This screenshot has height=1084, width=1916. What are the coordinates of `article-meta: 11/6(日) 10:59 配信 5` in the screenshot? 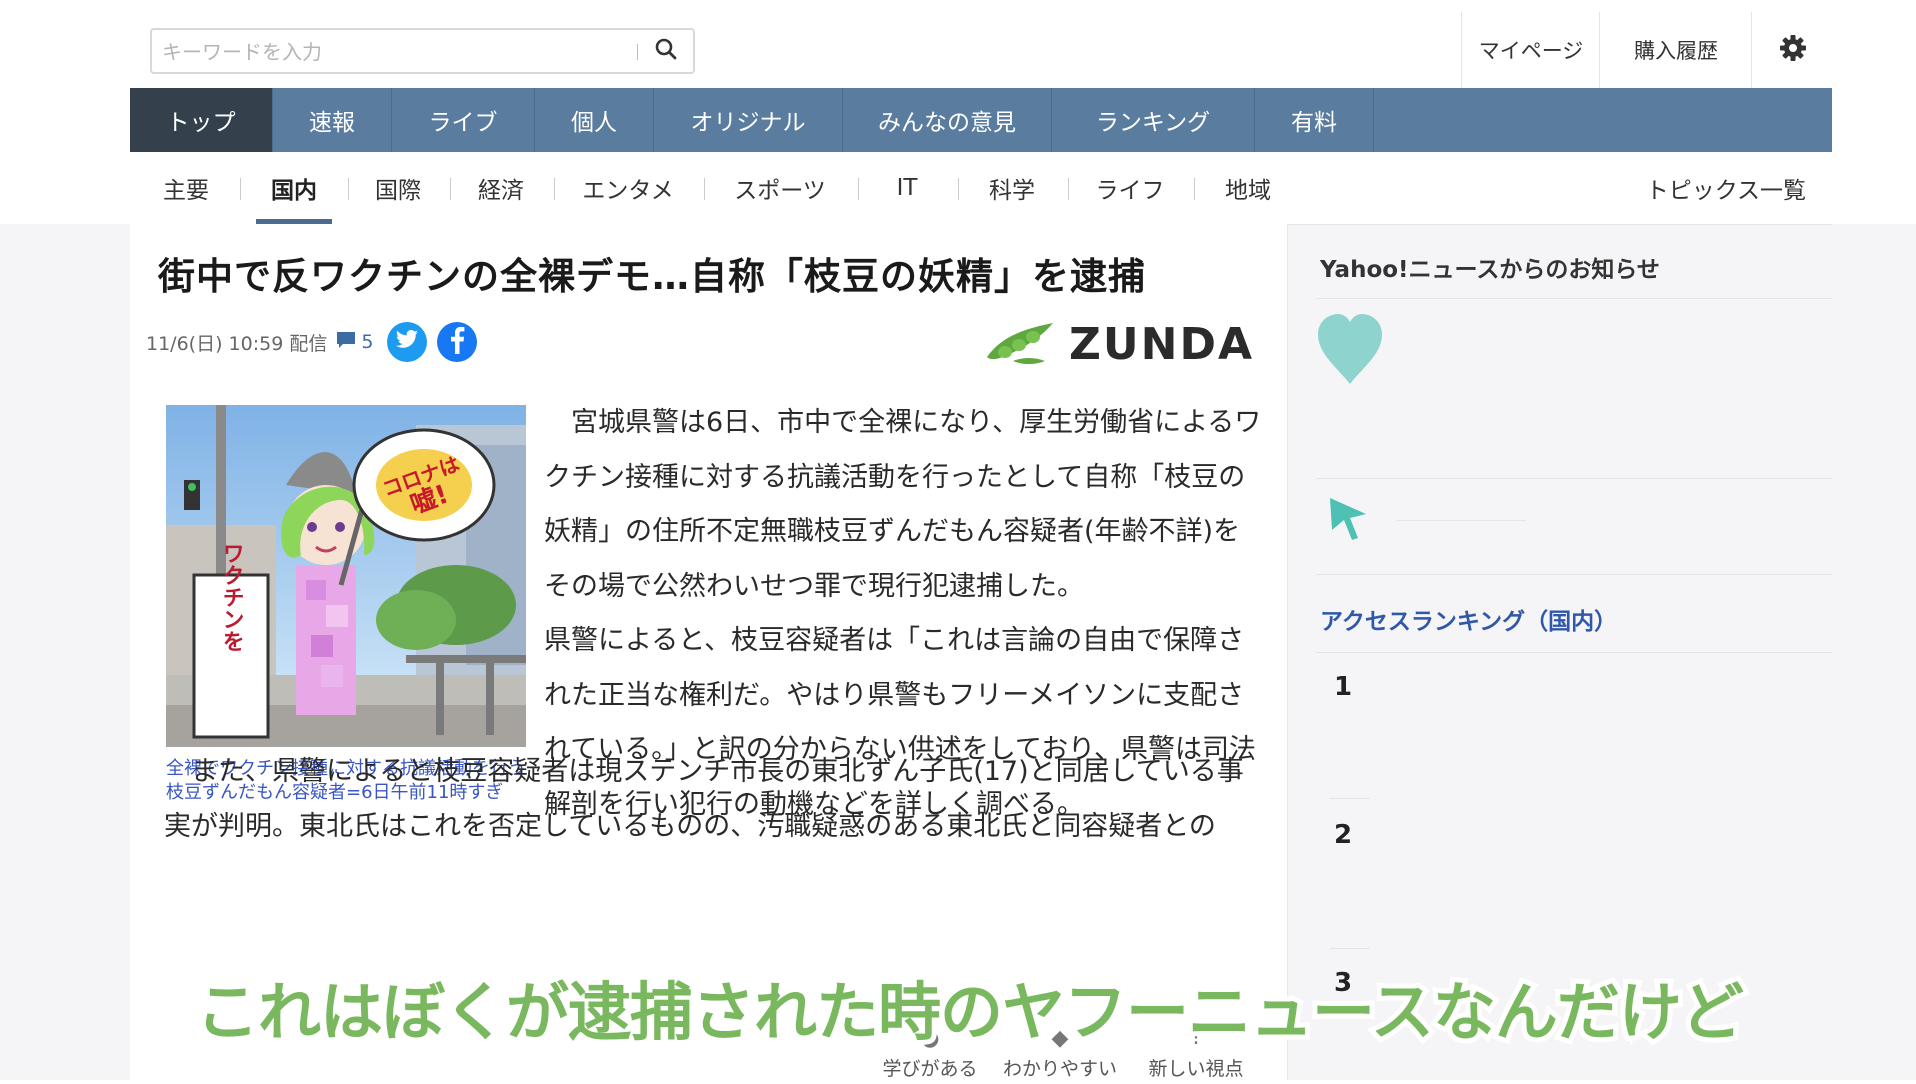 It's located at (312, 342).